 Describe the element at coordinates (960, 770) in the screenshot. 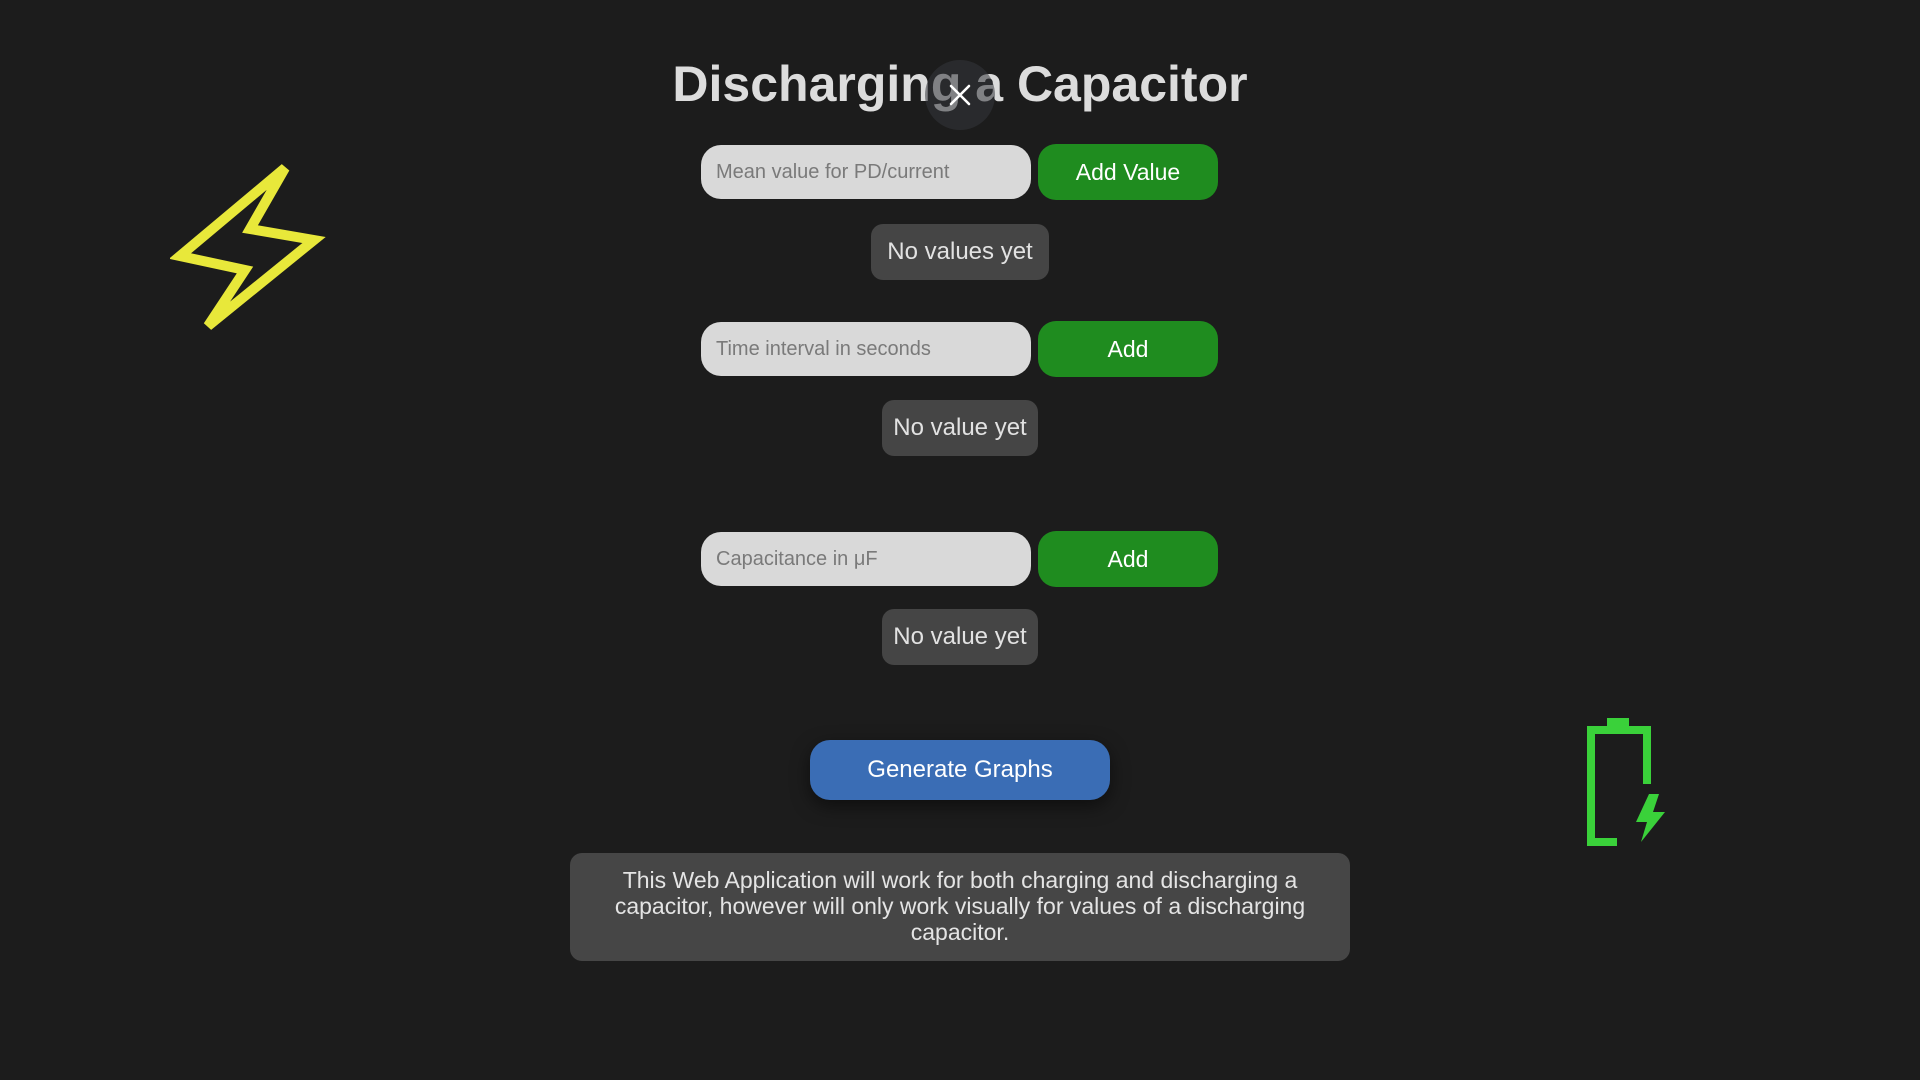

I see `generate-graphs-button: Generate Graphs` at that location.